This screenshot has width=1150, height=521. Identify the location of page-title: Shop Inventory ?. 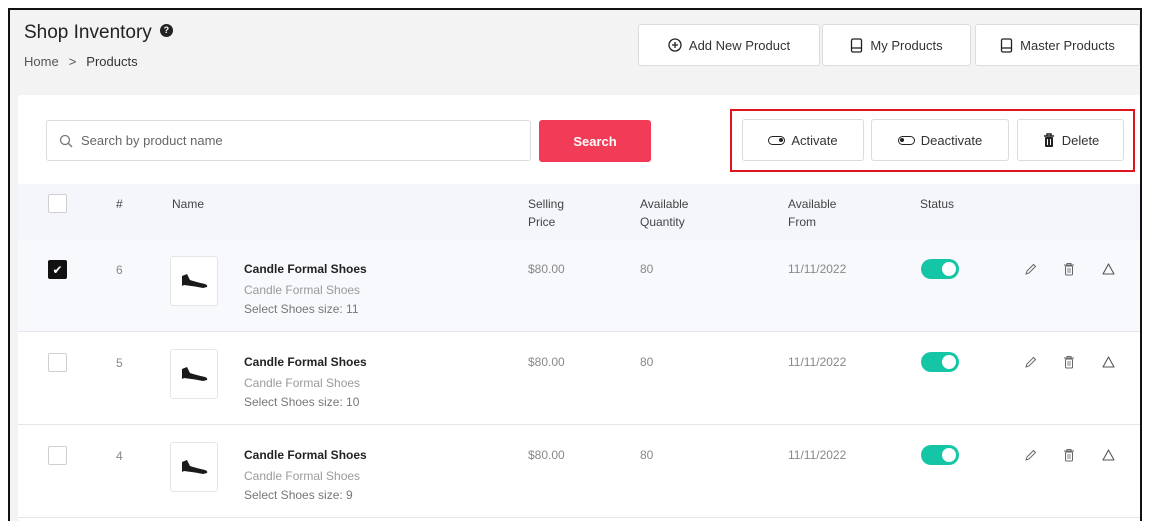
(98, 33).